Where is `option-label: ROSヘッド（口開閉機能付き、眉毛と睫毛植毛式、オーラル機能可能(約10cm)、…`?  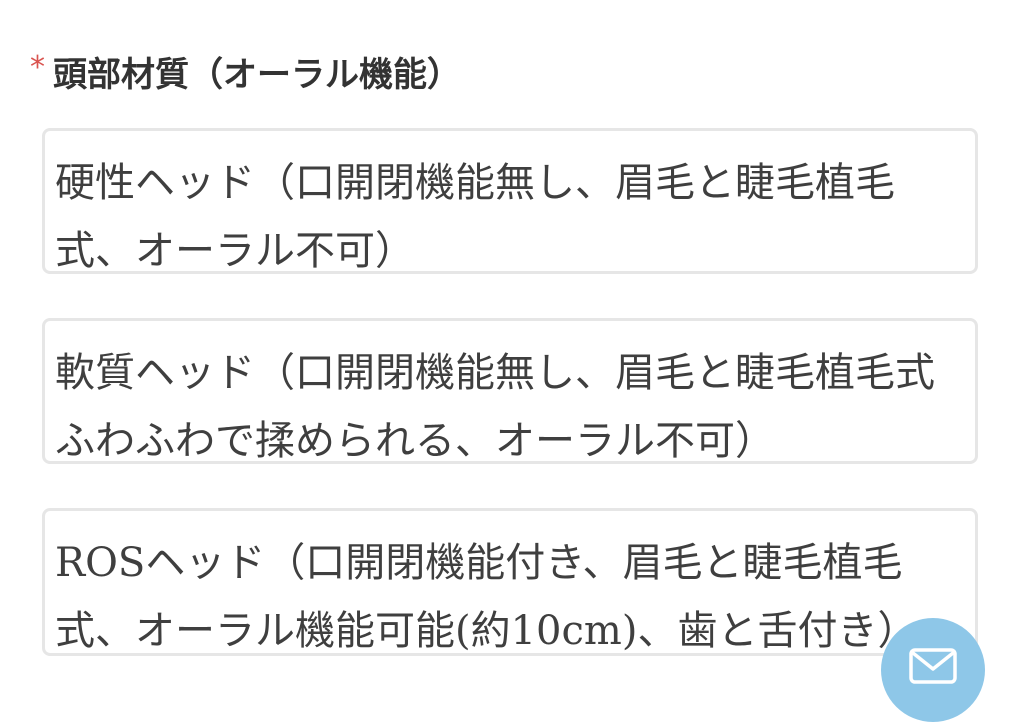
option-label: ROSヘッド（口開閉機能付き、眉毛と睫毛植毛式、オーラル機能可能(約10cm)、… is located at coordinates (486, 597).